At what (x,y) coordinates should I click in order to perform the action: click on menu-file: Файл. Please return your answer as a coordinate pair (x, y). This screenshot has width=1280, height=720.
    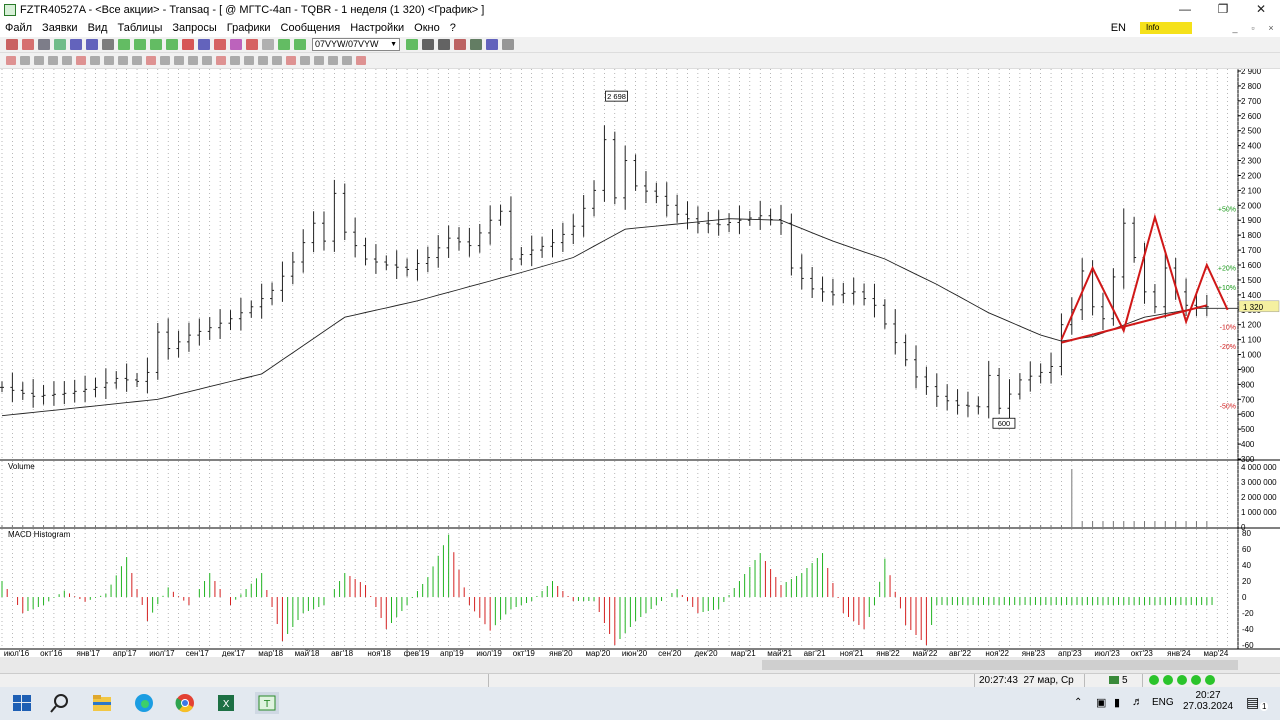
    Looking at the image, I should click on (18, 28).